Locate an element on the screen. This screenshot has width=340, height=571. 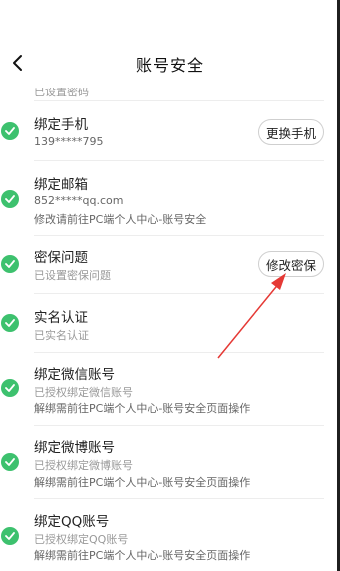
page-title: 账号安全 is located at coordinates (169, 65).